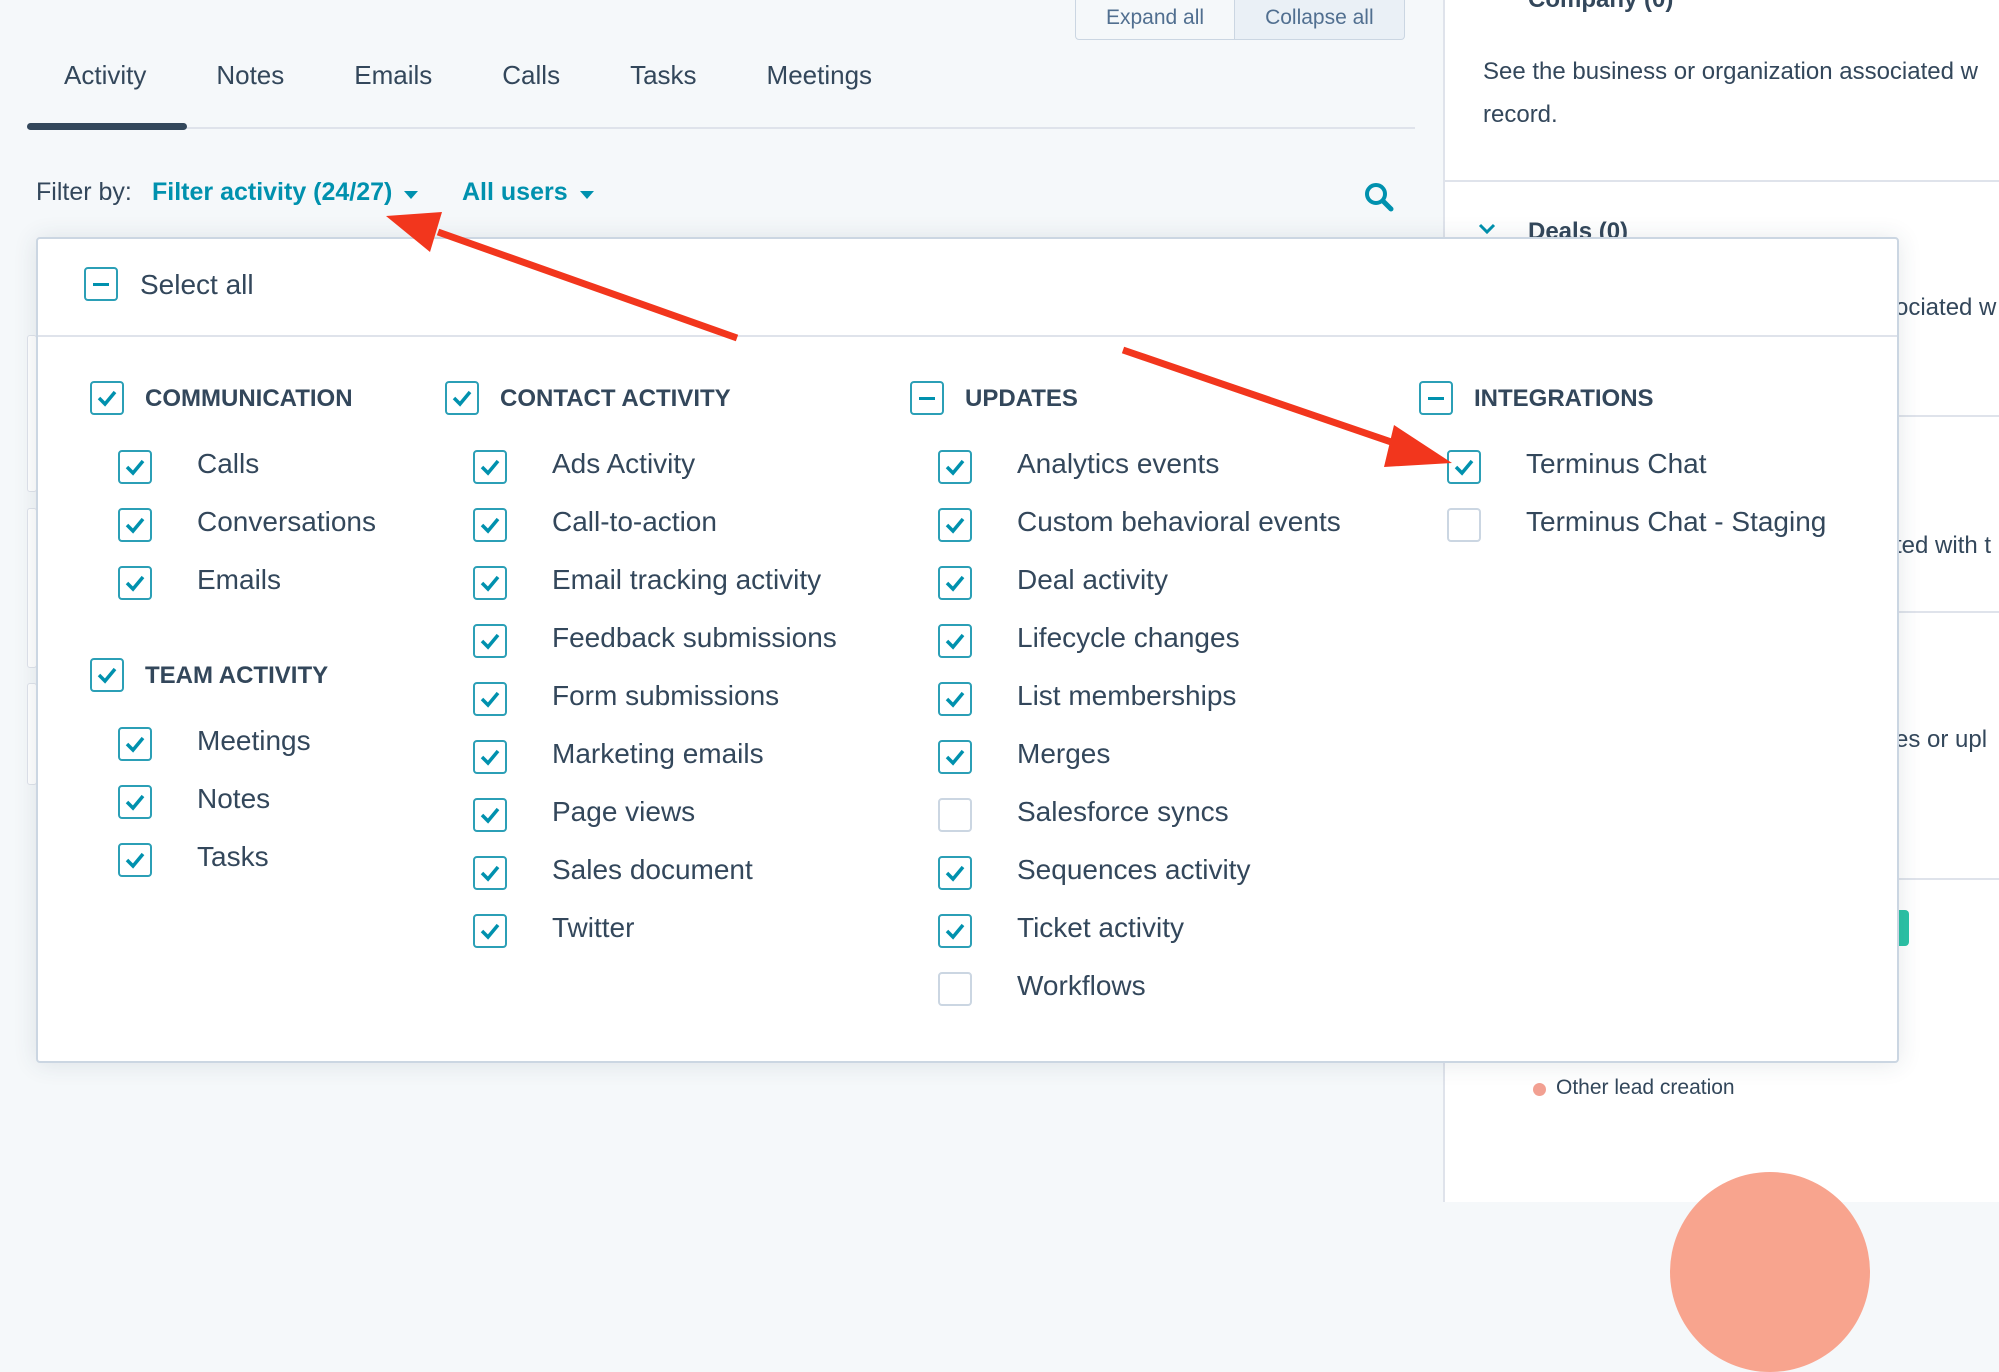 The width and height of the screenshot is (1999, 1372). Describe the element at coordinates (919, 339) in the screenshot. I see `annotation-arrows` at that location.